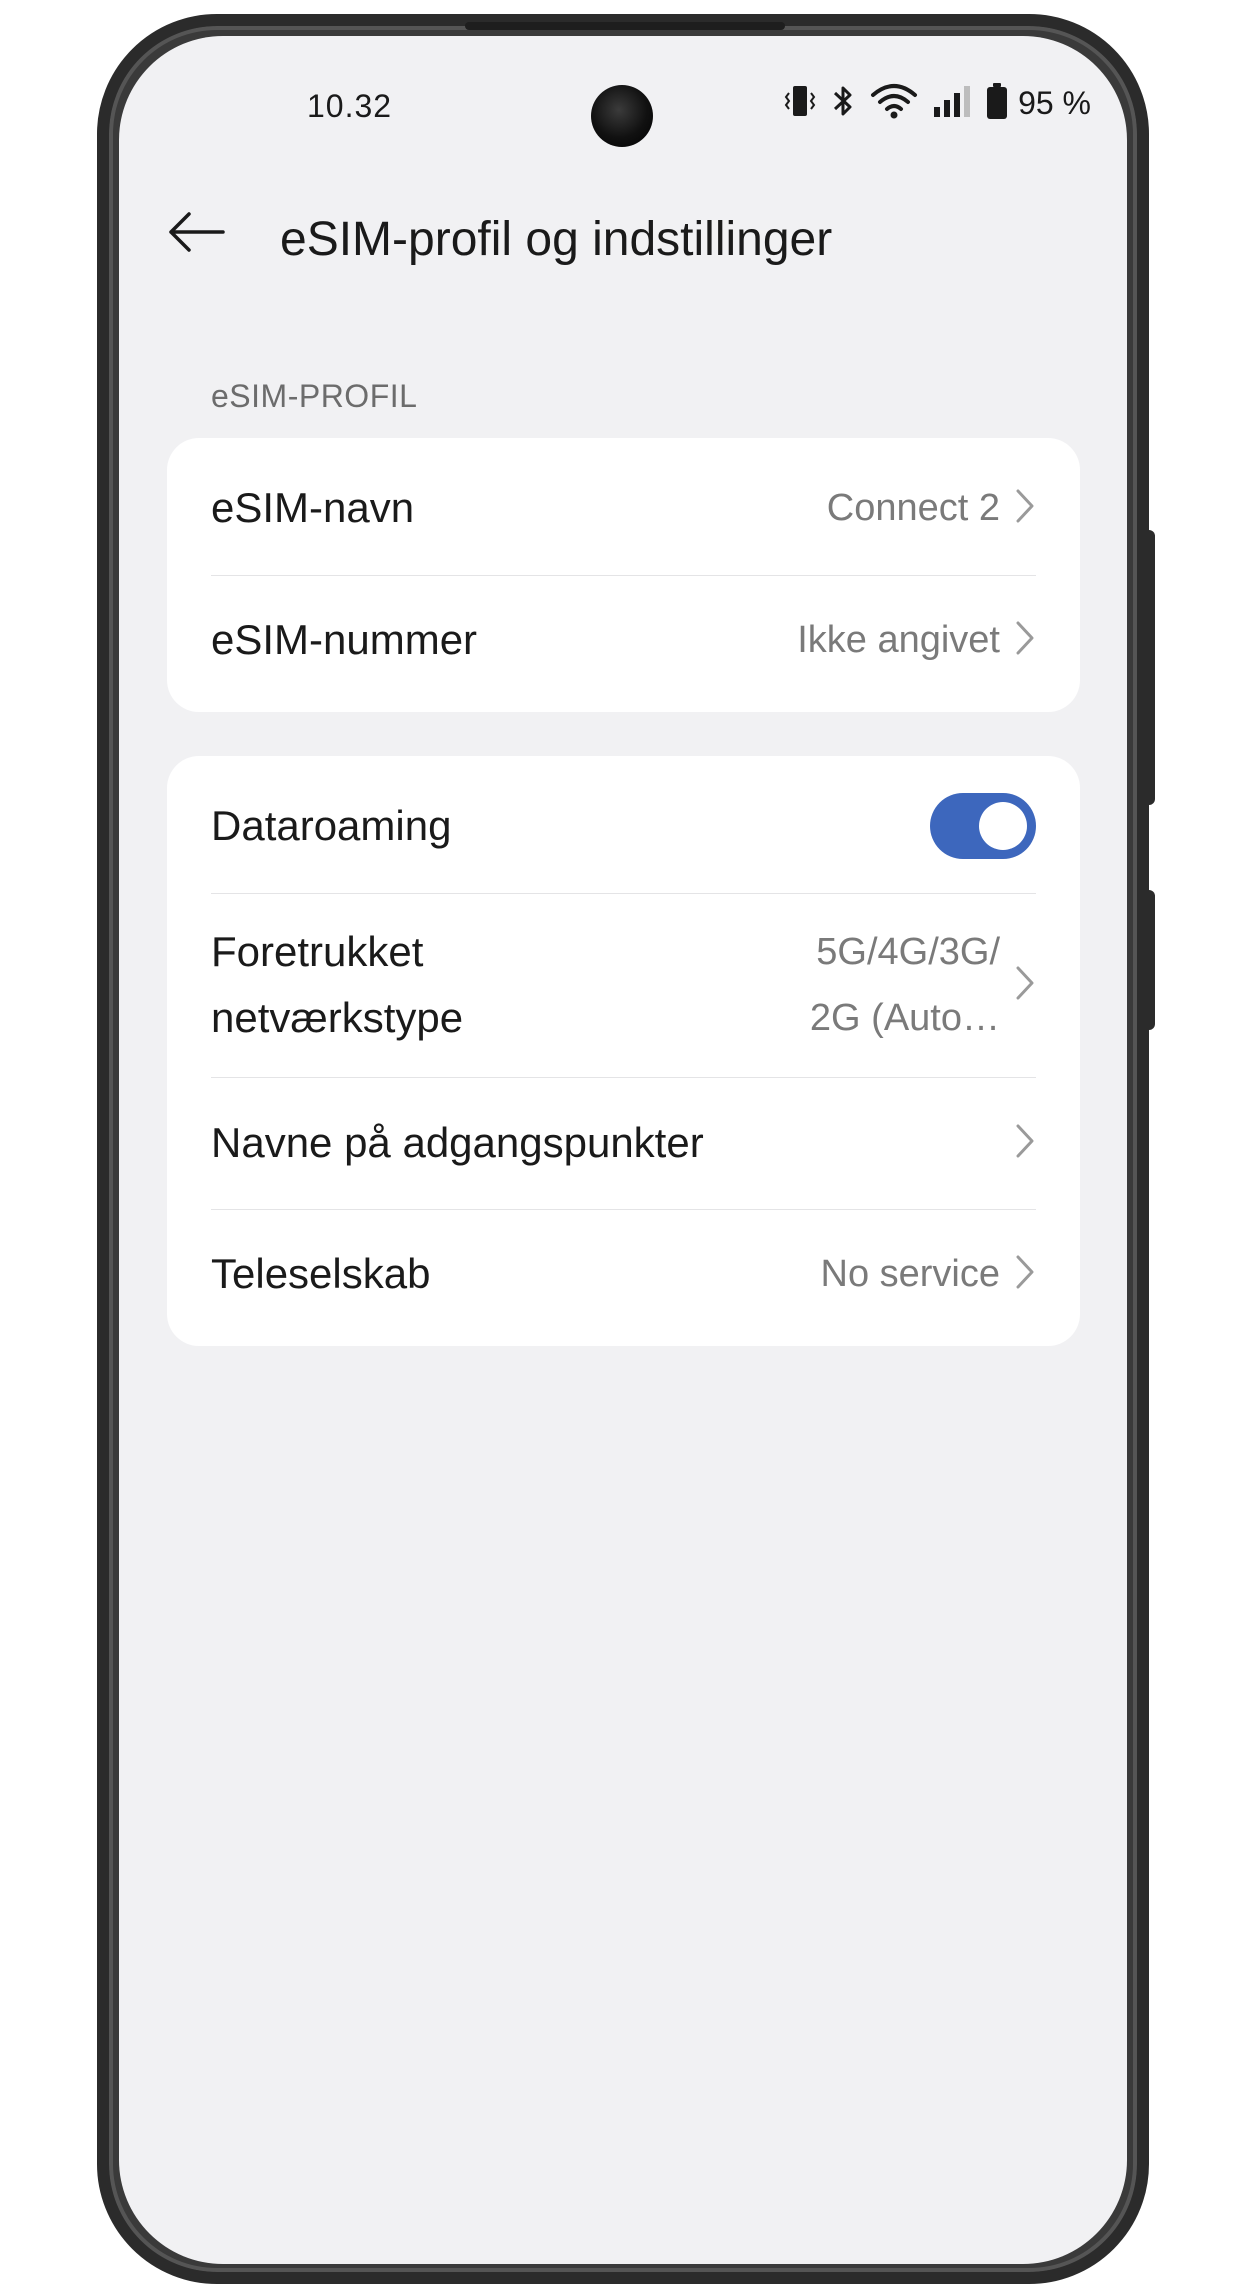 This screenshot has width=1250, height=2292. Describe the element at coordinates (997, 103) in the screenshot. I see `battery-icon` at that location.